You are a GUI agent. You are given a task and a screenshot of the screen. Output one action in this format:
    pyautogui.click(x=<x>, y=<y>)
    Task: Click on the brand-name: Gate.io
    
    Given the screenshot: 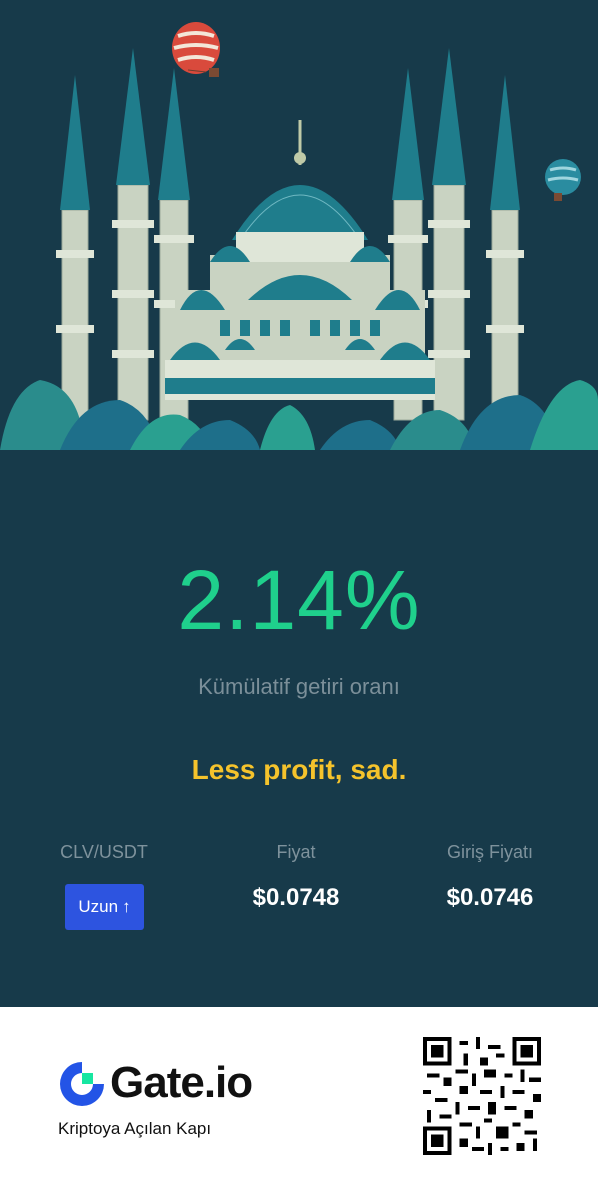 What is the action you would take?
    pyautogui.click(x=181, y=1082)
    